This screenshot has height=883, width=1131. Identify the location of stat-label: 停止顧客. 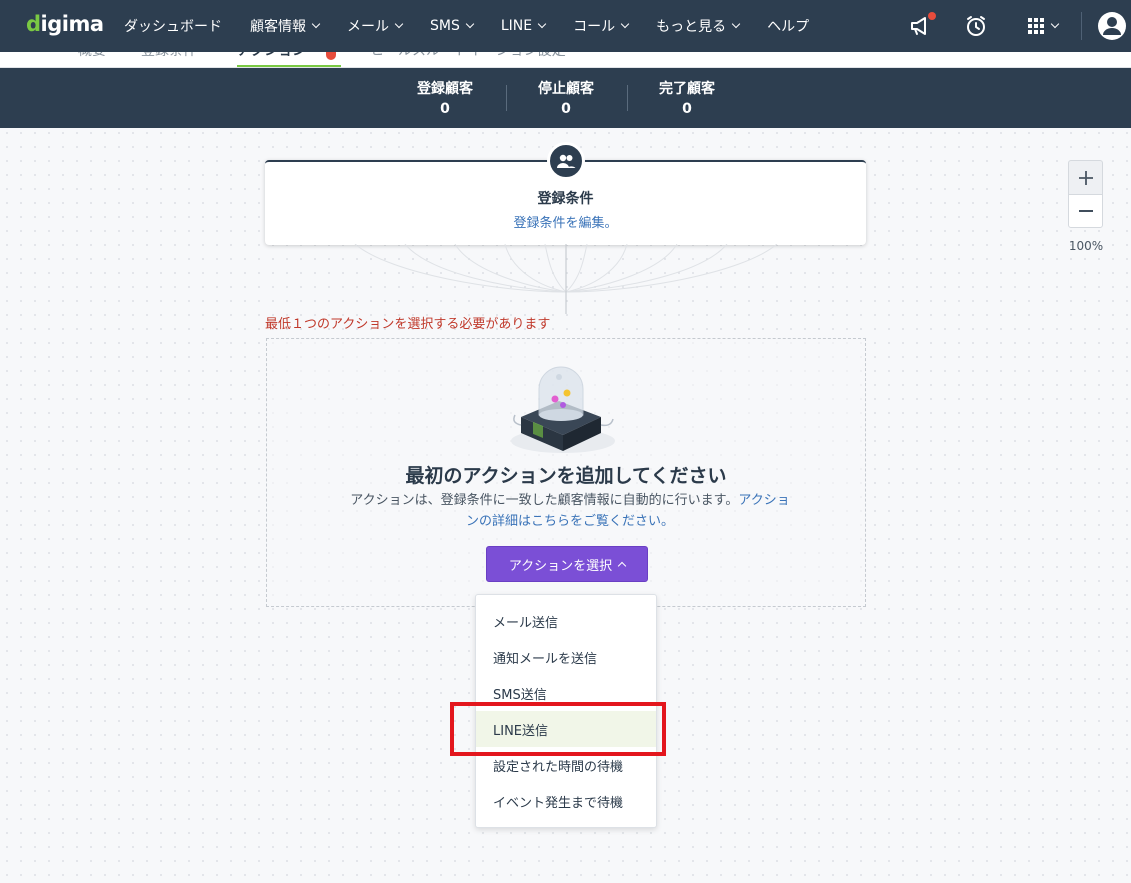
(566, 89).